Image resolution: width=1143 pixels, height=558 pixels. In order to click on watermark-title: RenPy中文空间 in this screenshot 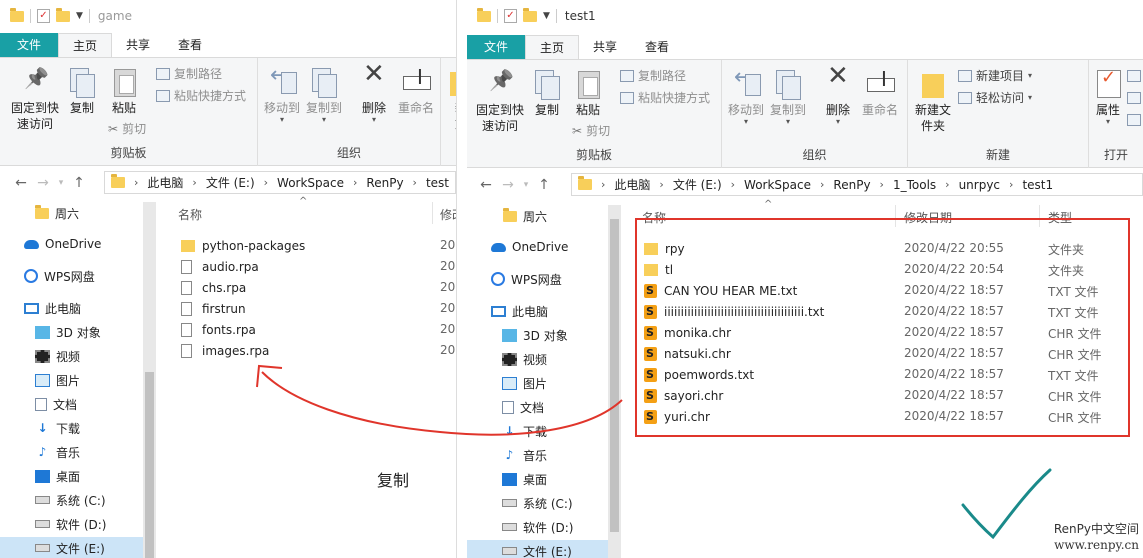, I will do `click(1096, 529)`.